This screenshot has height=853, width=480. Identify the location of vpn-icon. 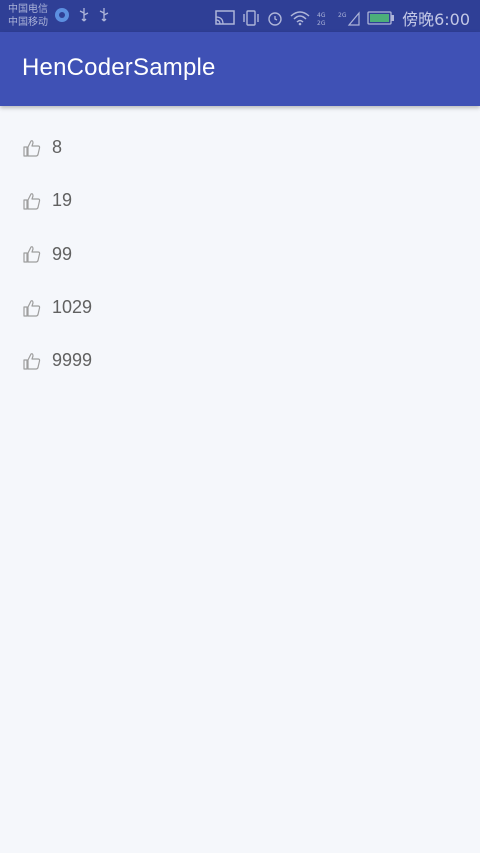
(62, 15).